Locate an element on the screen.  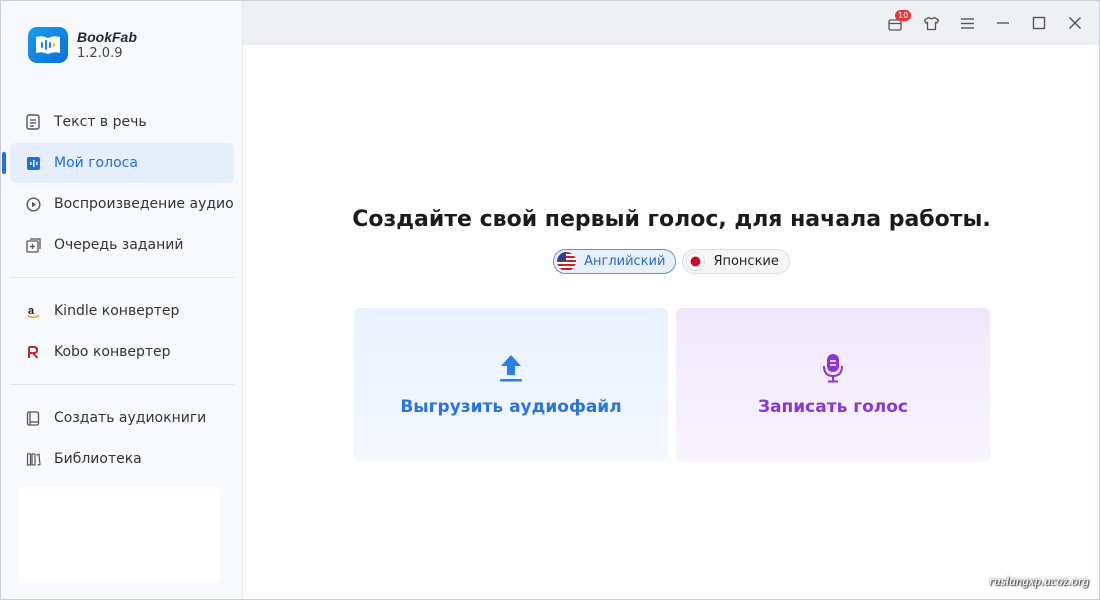
maximize-button is located at coordinates (1039, 23).